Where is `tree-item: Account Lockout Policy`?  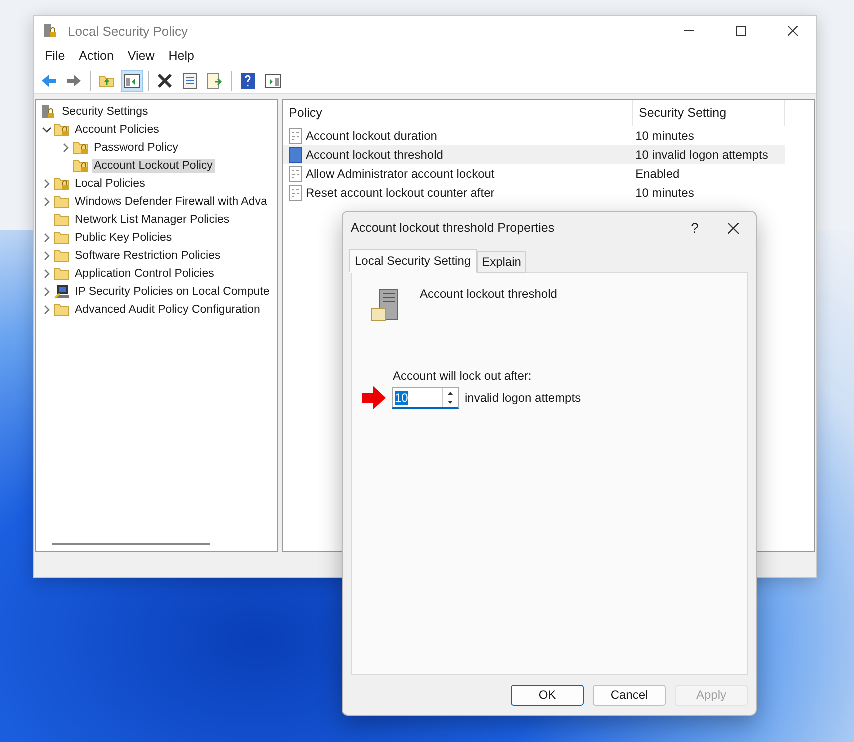
tree-item: Account Lockout Policy is located at coordinates (153, 166).